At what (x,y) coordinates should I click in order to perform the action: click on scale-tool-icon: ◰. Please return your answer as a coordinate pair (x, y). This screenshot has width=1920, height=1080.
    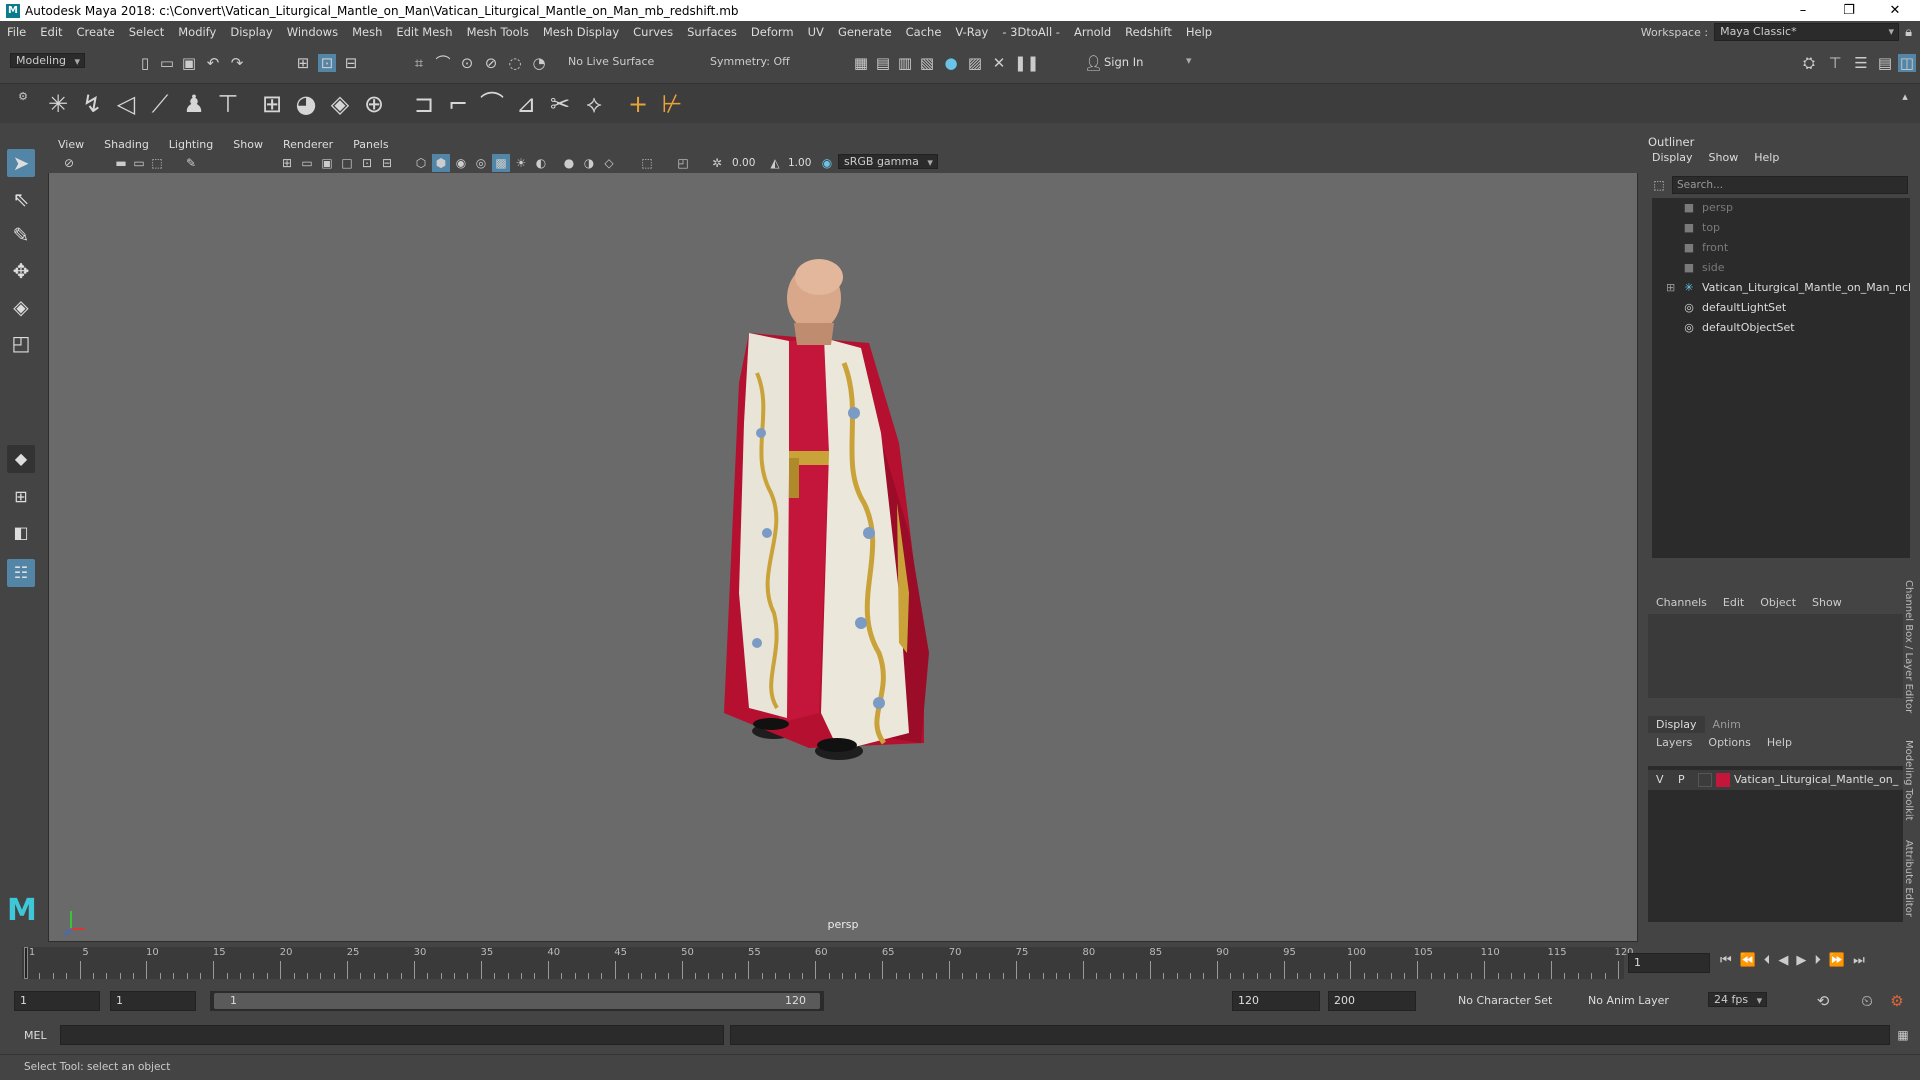
    Looking at the image, I should click on (21, 343).